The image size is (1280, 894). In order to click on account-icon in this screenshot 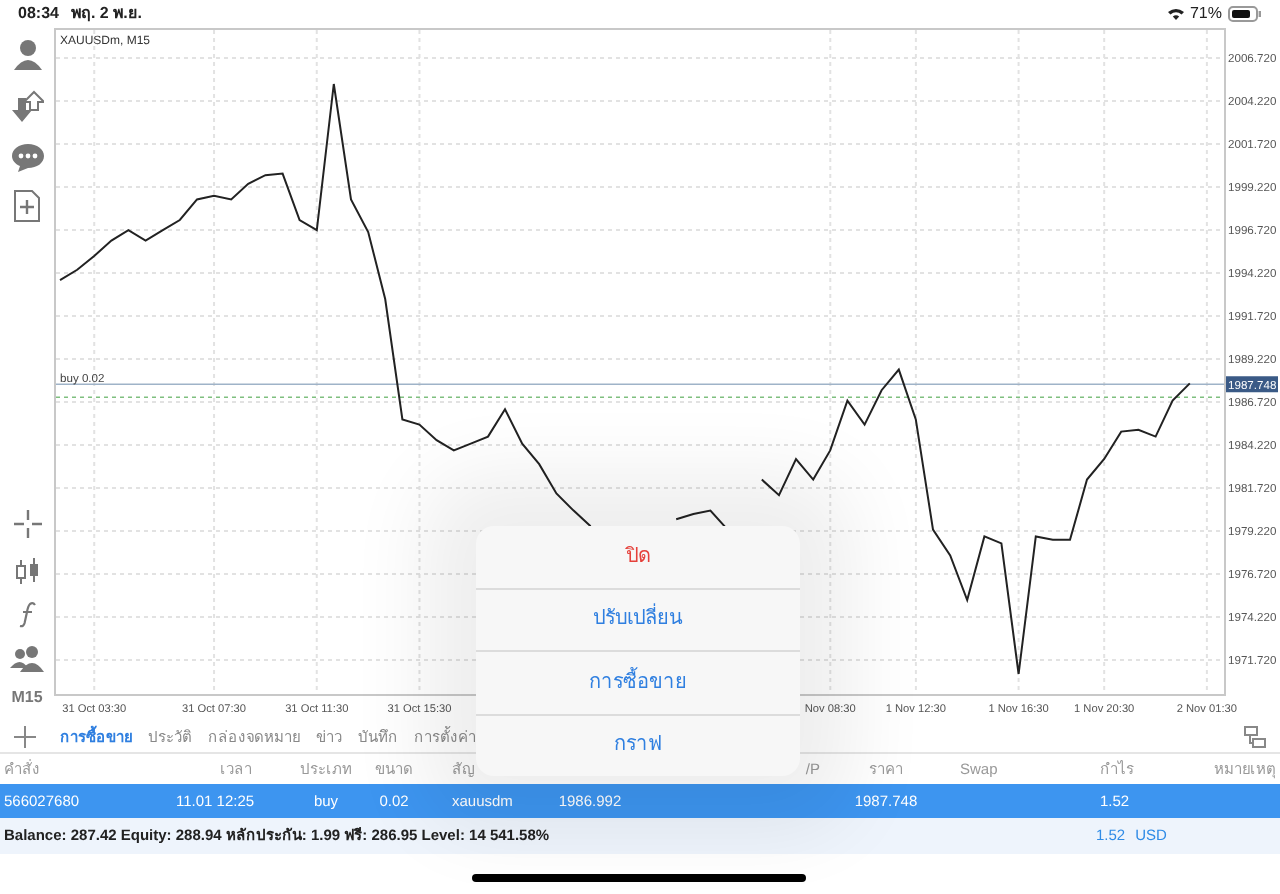, I will do `click(27, 54)`.